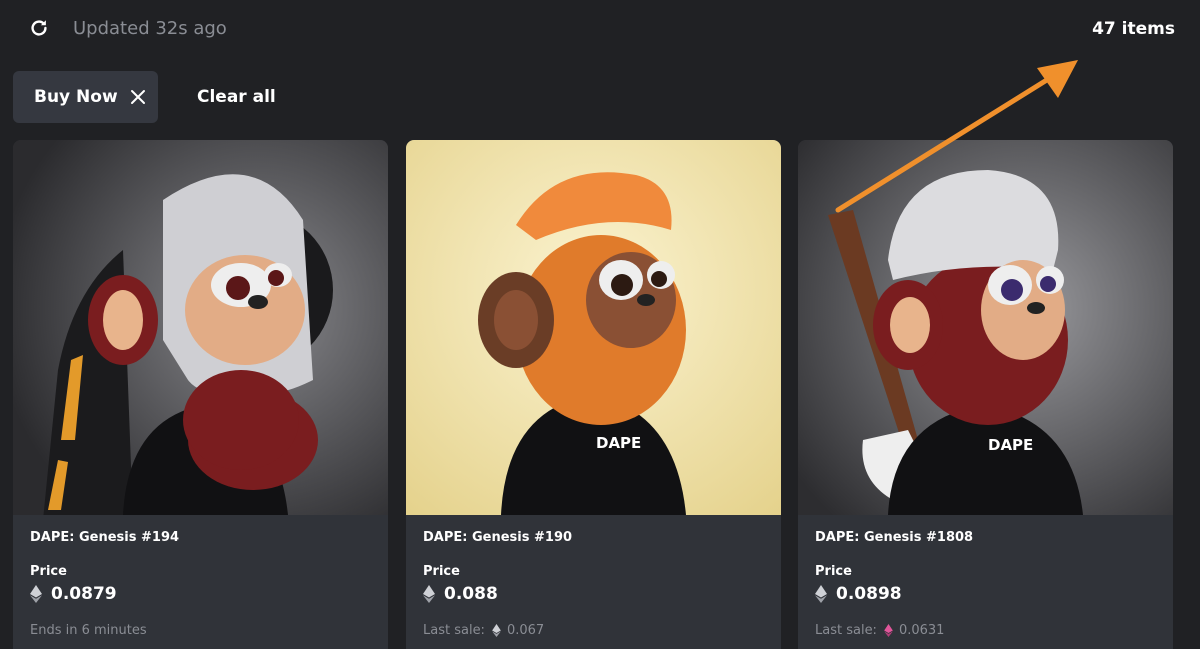  What do you see at coordinates (138, 97) in the screenshot?
I see `close-icon` at bounding box center [138, 97].